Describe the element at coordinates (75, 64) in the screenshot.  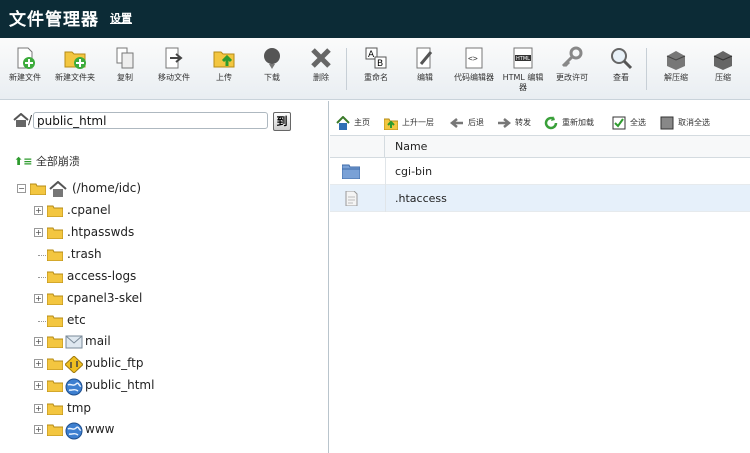
I see `new-folder-button: 新建文件夹` at that location.